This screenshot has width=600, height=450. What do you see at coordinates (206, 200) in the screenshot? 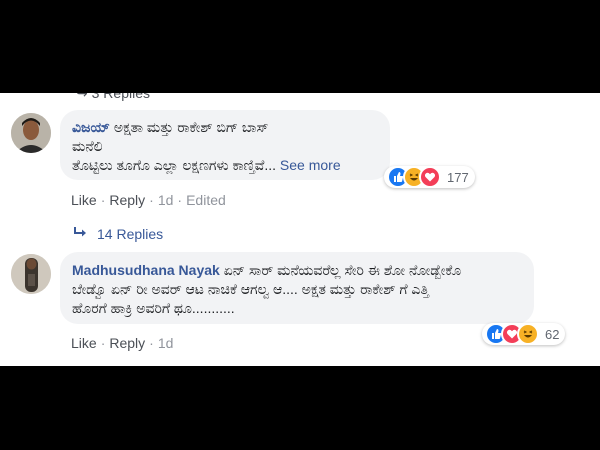
I see `edited-label: Edited` at bounding box center [206, 200].